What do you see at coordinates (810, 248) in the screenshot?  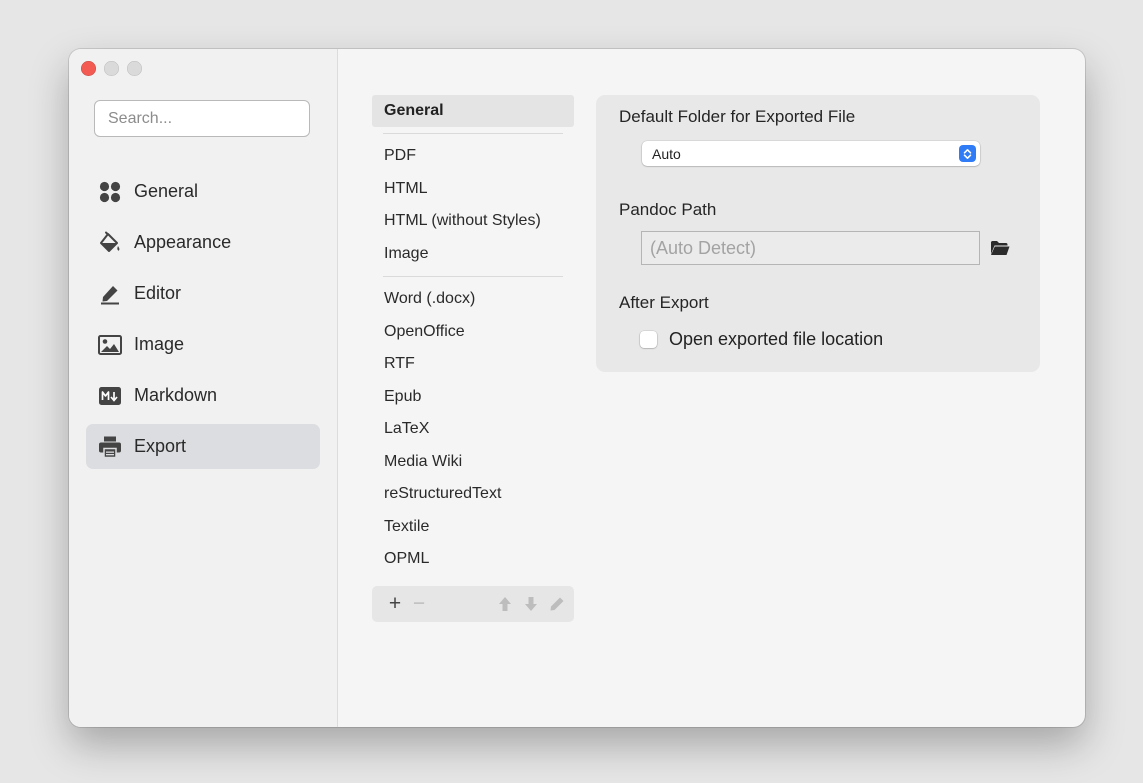 I see `pandoc-path-input` at bounding box center [810, 248].